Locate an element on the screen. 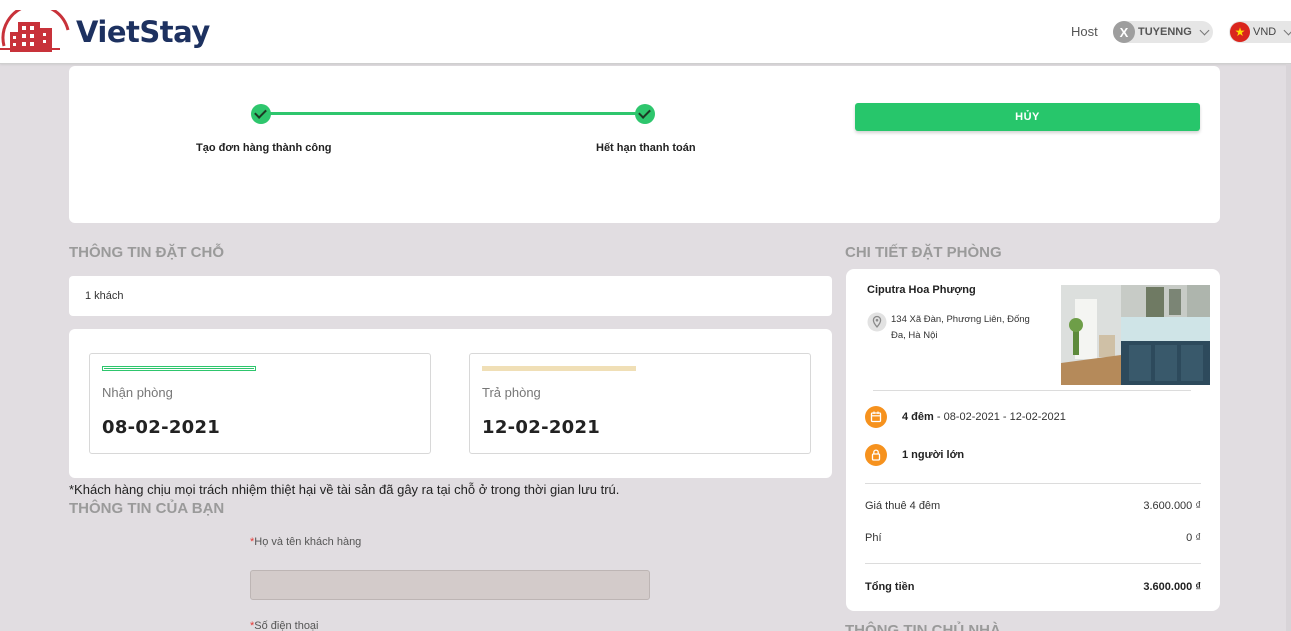 This screenshot has height=631, width=1291. checkout-label: Trả phòng is located at coordinates (511, 392).